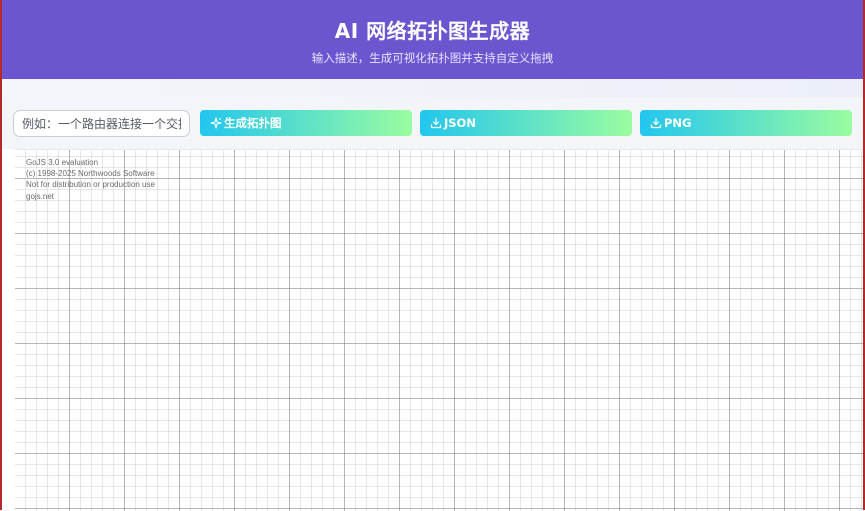 This screenshot has height=511, width=865. I want to click on download-png-label: PNG, so click(678, 123).